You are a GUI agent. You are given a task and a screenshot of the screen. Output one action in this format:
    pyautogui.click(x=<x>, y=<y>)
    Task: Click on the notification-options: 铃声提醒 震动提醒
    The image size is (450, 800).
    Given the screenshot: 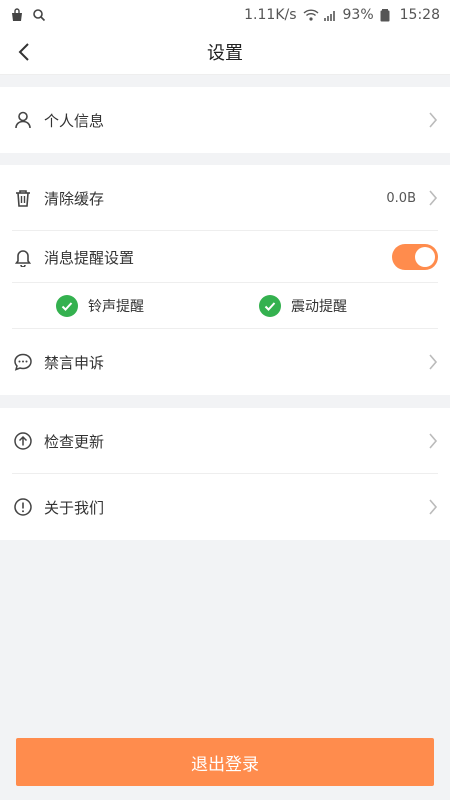 What is the action you would take?
    pyautogui.click(x=225, y=306)
    